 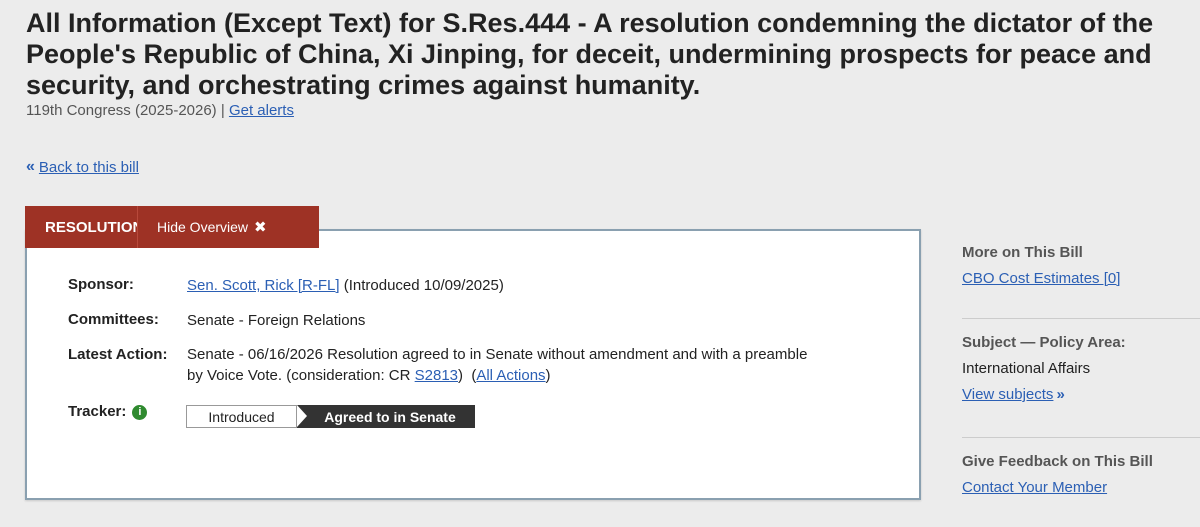 What do you see at coordinates (89, 167) in the screenshot?
I see `back-to-bill-link: Back to this bill` at bounding box center [89, 167].